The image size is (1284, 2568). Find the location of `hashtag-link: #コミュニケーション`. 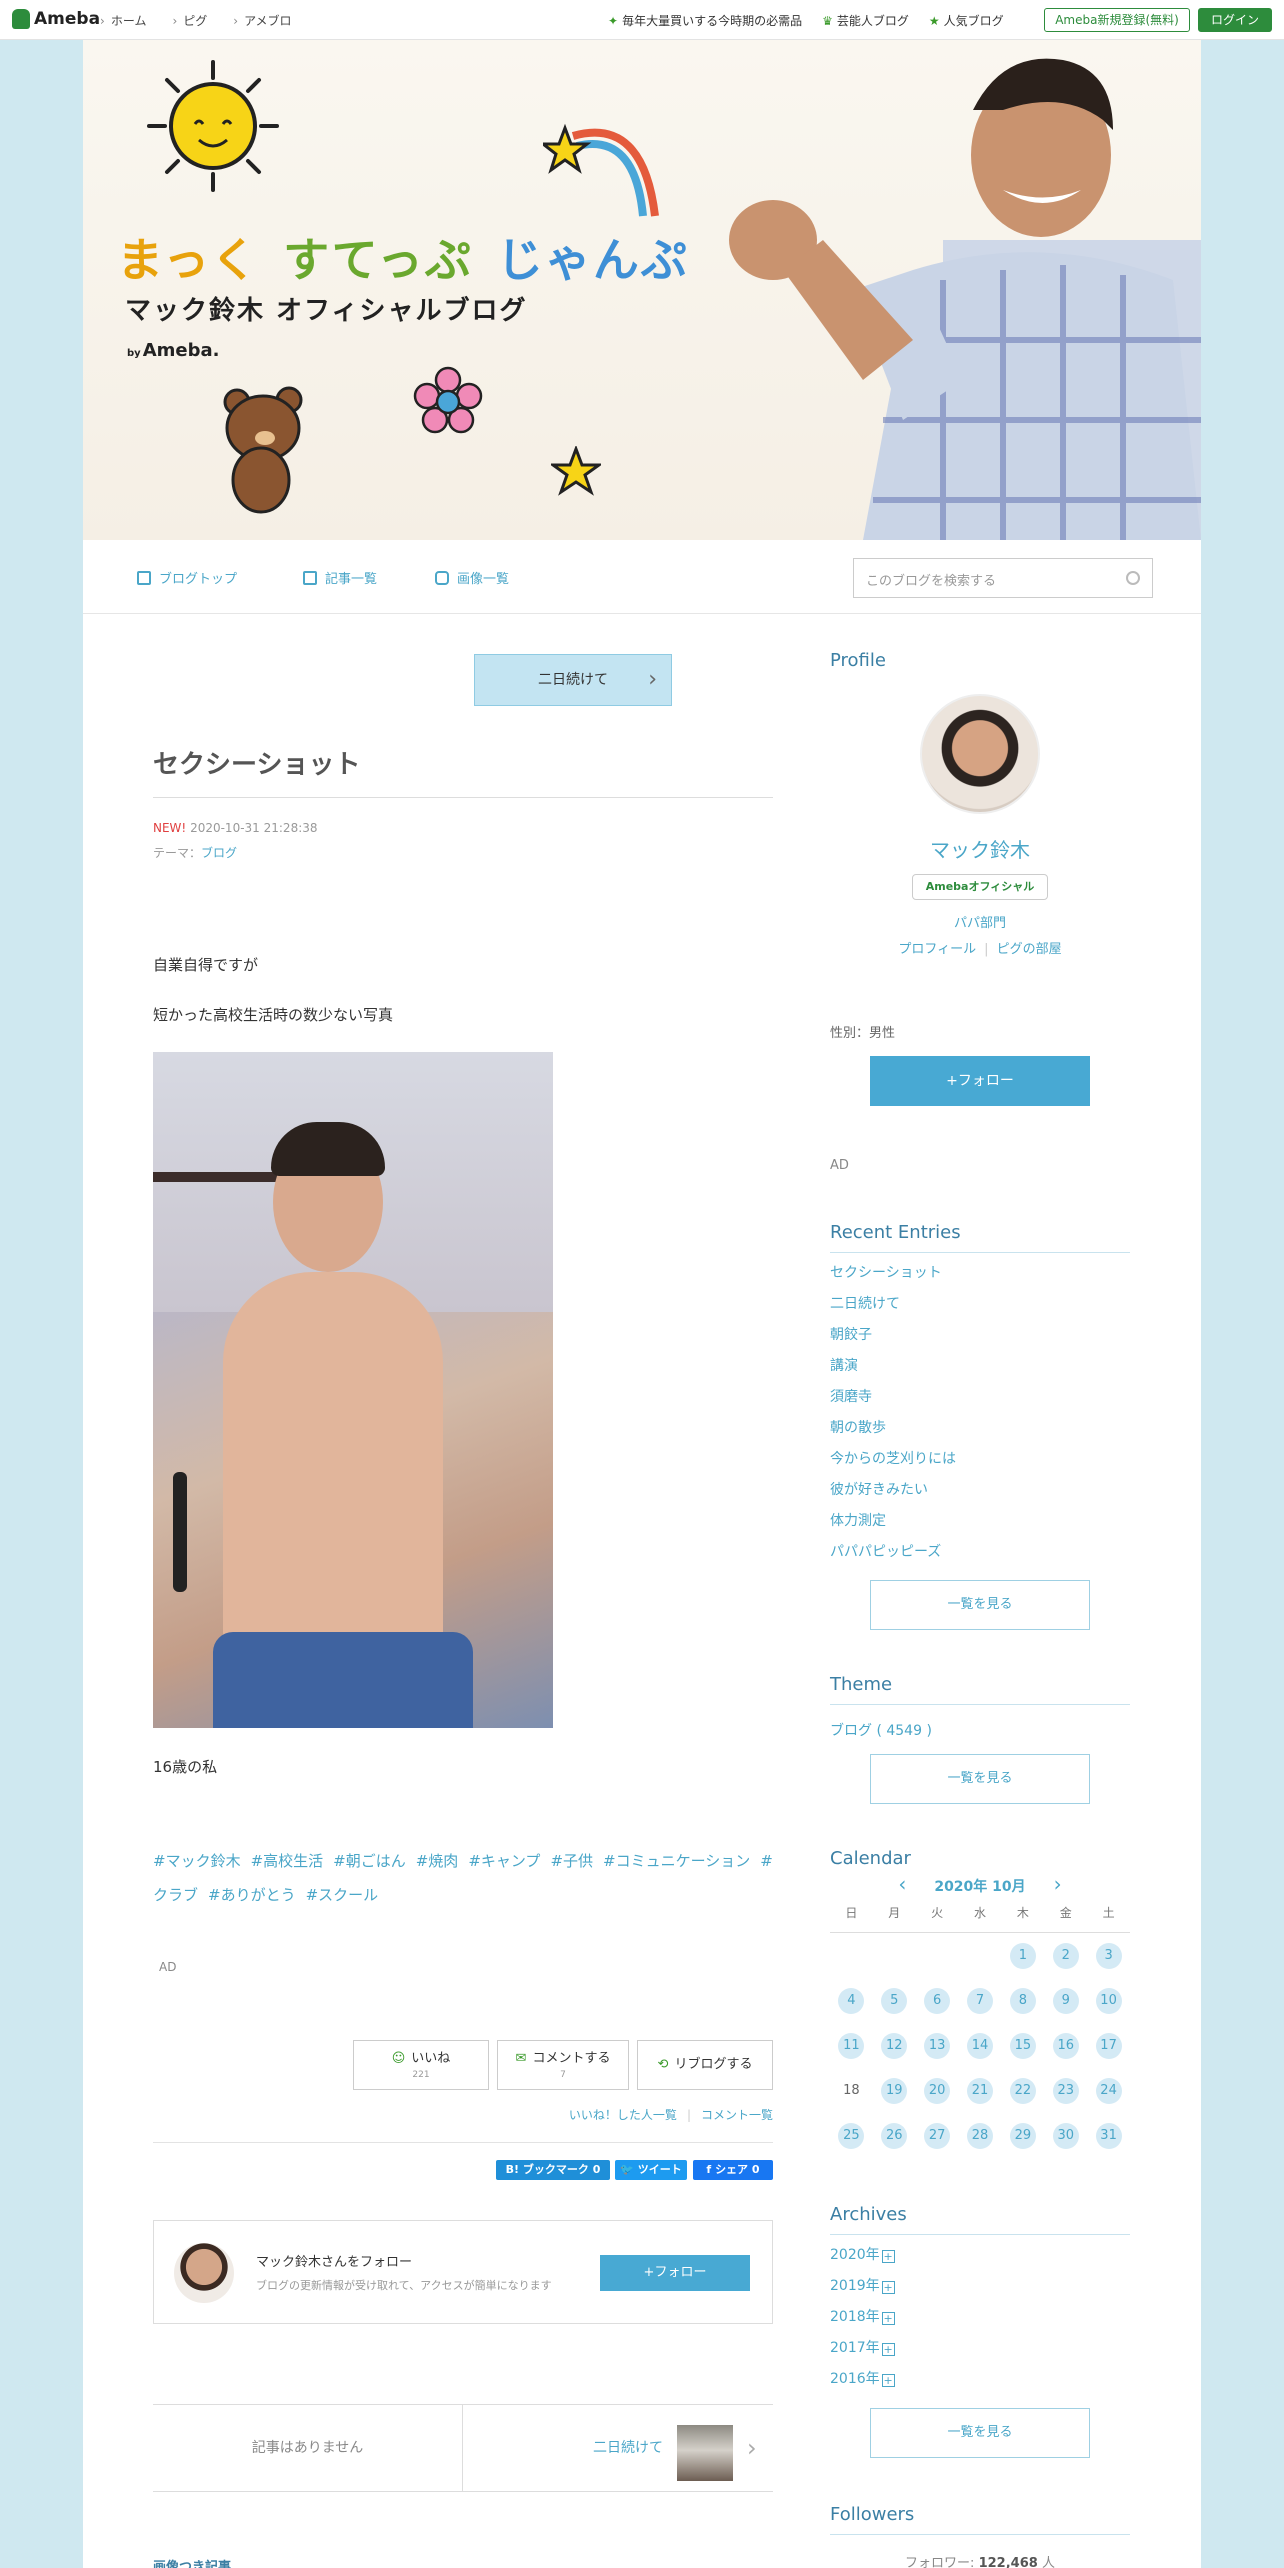

hashtag-link: #コミュニケーション is located at coordinates (676, 1861).